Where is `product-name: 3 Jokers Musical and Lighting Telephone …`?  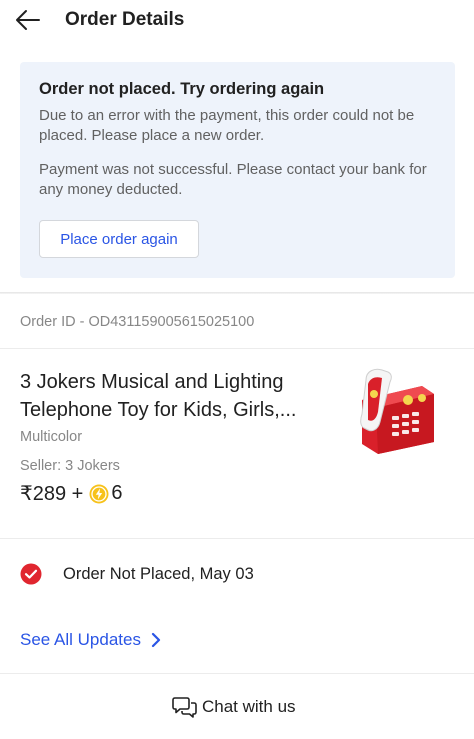
product-name: 3 Jokers Musical and Lighting Telephone … is located at coordinates (180, 396).